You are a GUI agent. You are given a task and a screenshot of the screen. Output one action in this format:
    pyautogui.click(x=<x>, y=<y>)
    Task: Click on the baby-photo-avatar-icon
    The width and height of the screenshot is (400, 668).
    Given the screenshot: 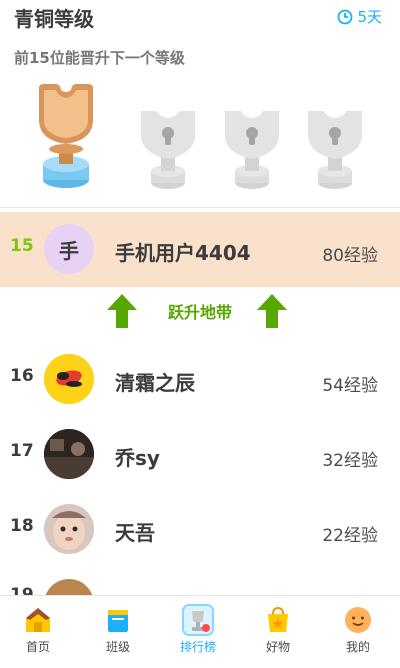 What is the action you would take?
    pyautogui.click(x=69, y=529)
    